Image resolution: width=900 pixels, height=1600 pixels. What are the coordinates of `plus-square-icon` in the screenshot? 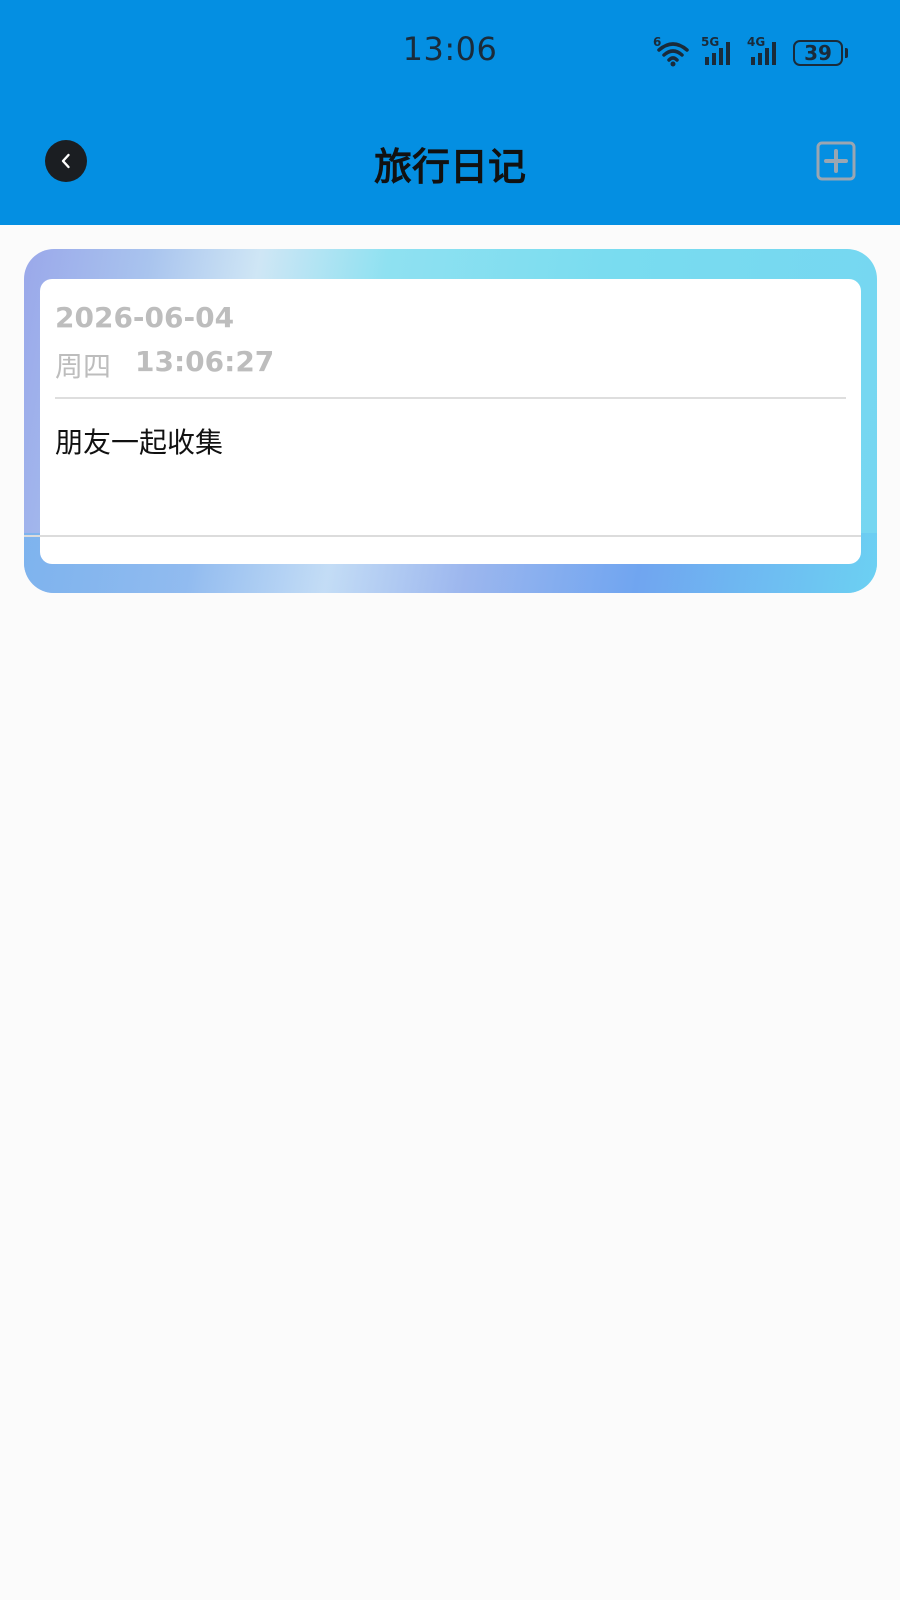 It's located at (836, 161).